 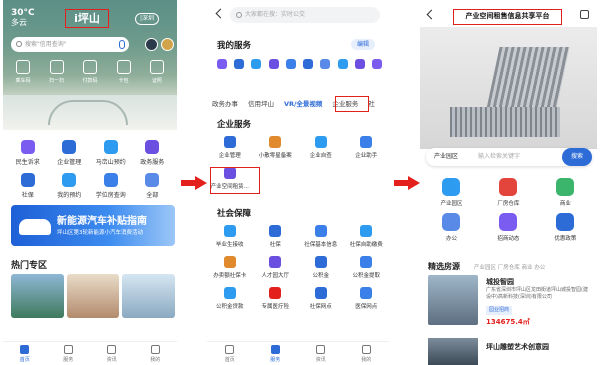 I want to click on item-label: 企业助手, so click(x=366, y=156).